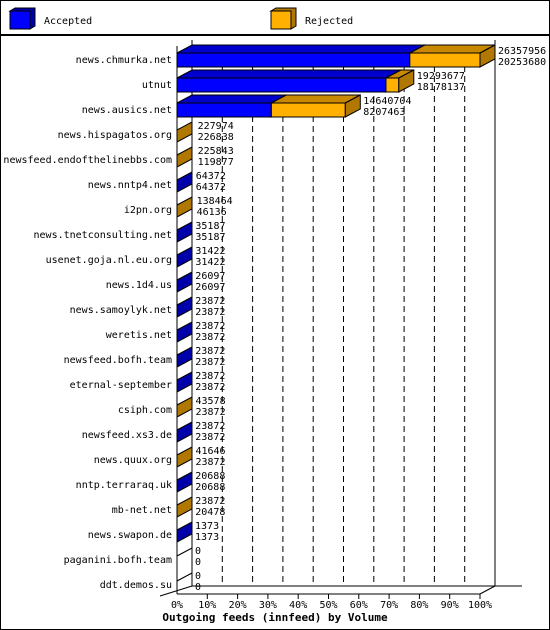 The height and width of the screenshot is (630, 550). I want to click on floor-right-edge, so click(487, 590).